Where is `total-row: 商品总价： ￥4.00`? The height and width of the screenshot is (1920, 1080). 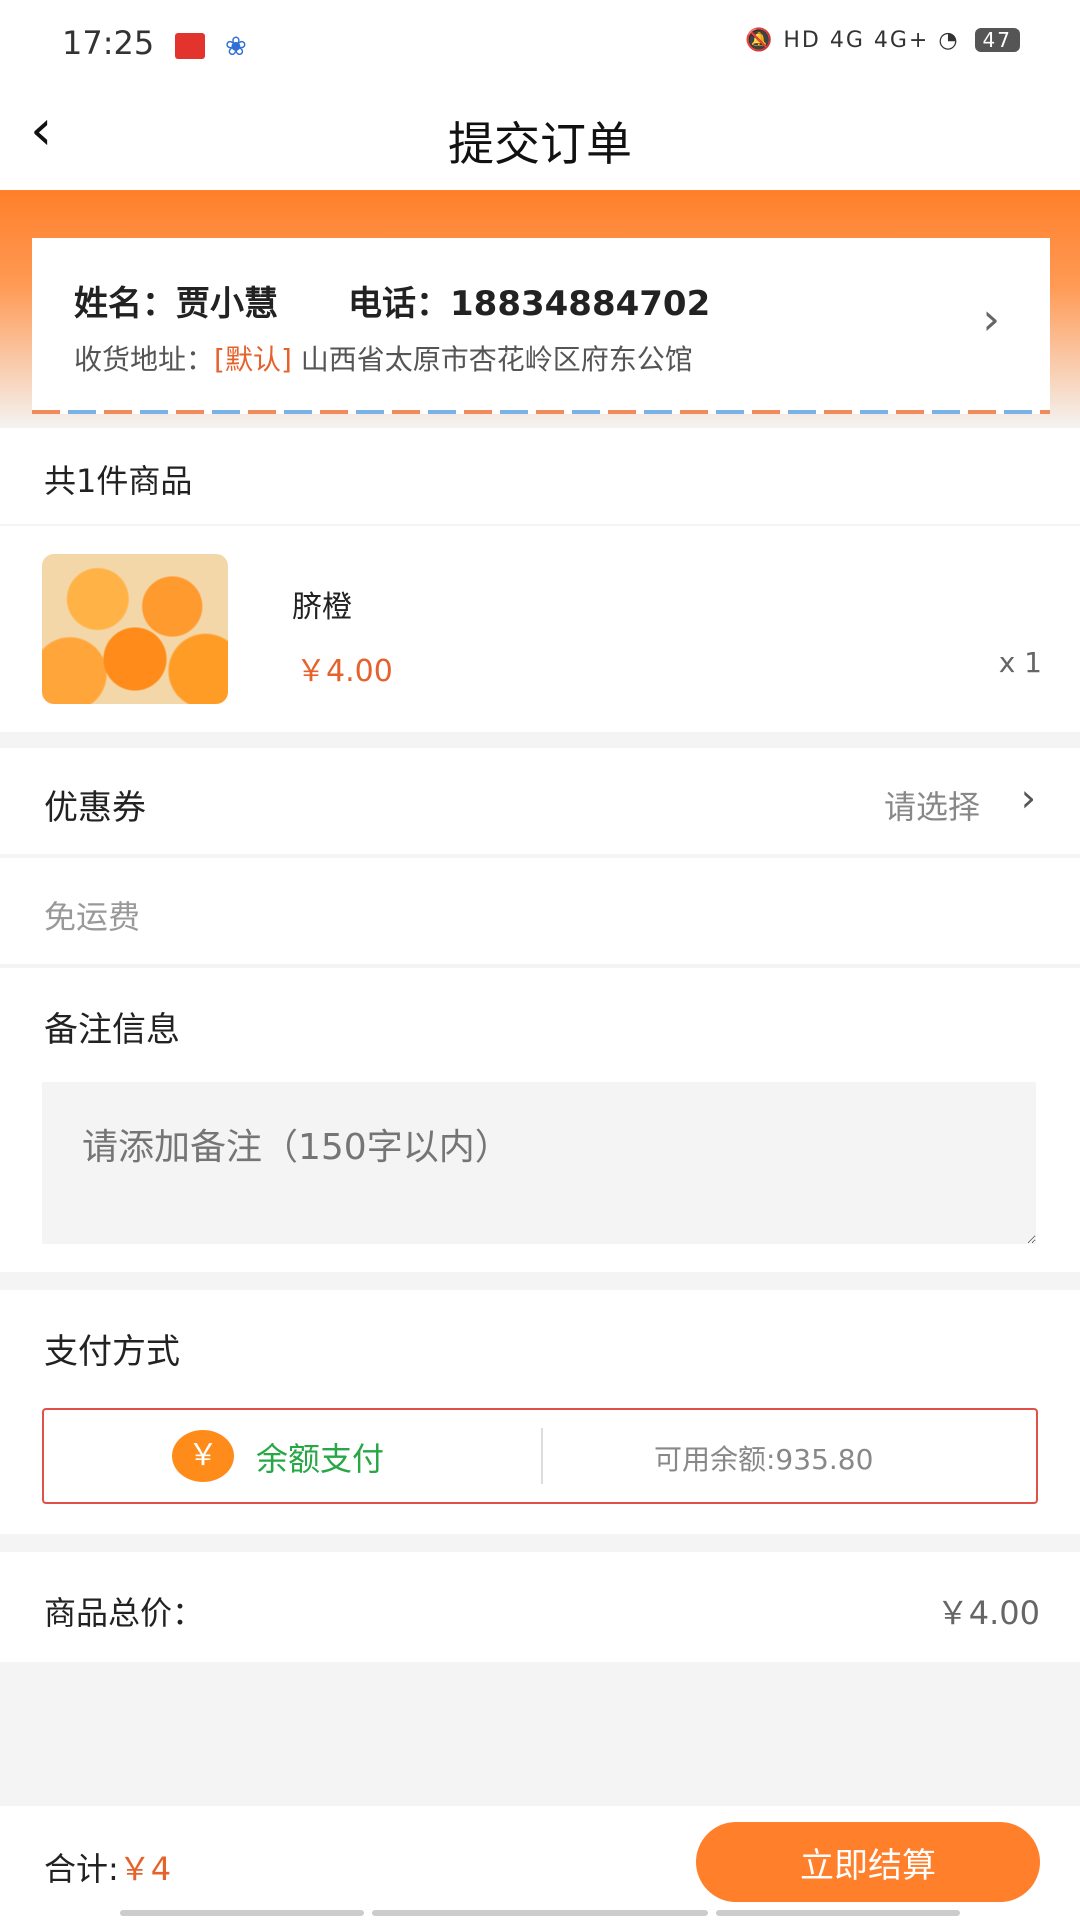
total-row: 商品总价： ￥4.00 is located at coordinates (540, 1607).